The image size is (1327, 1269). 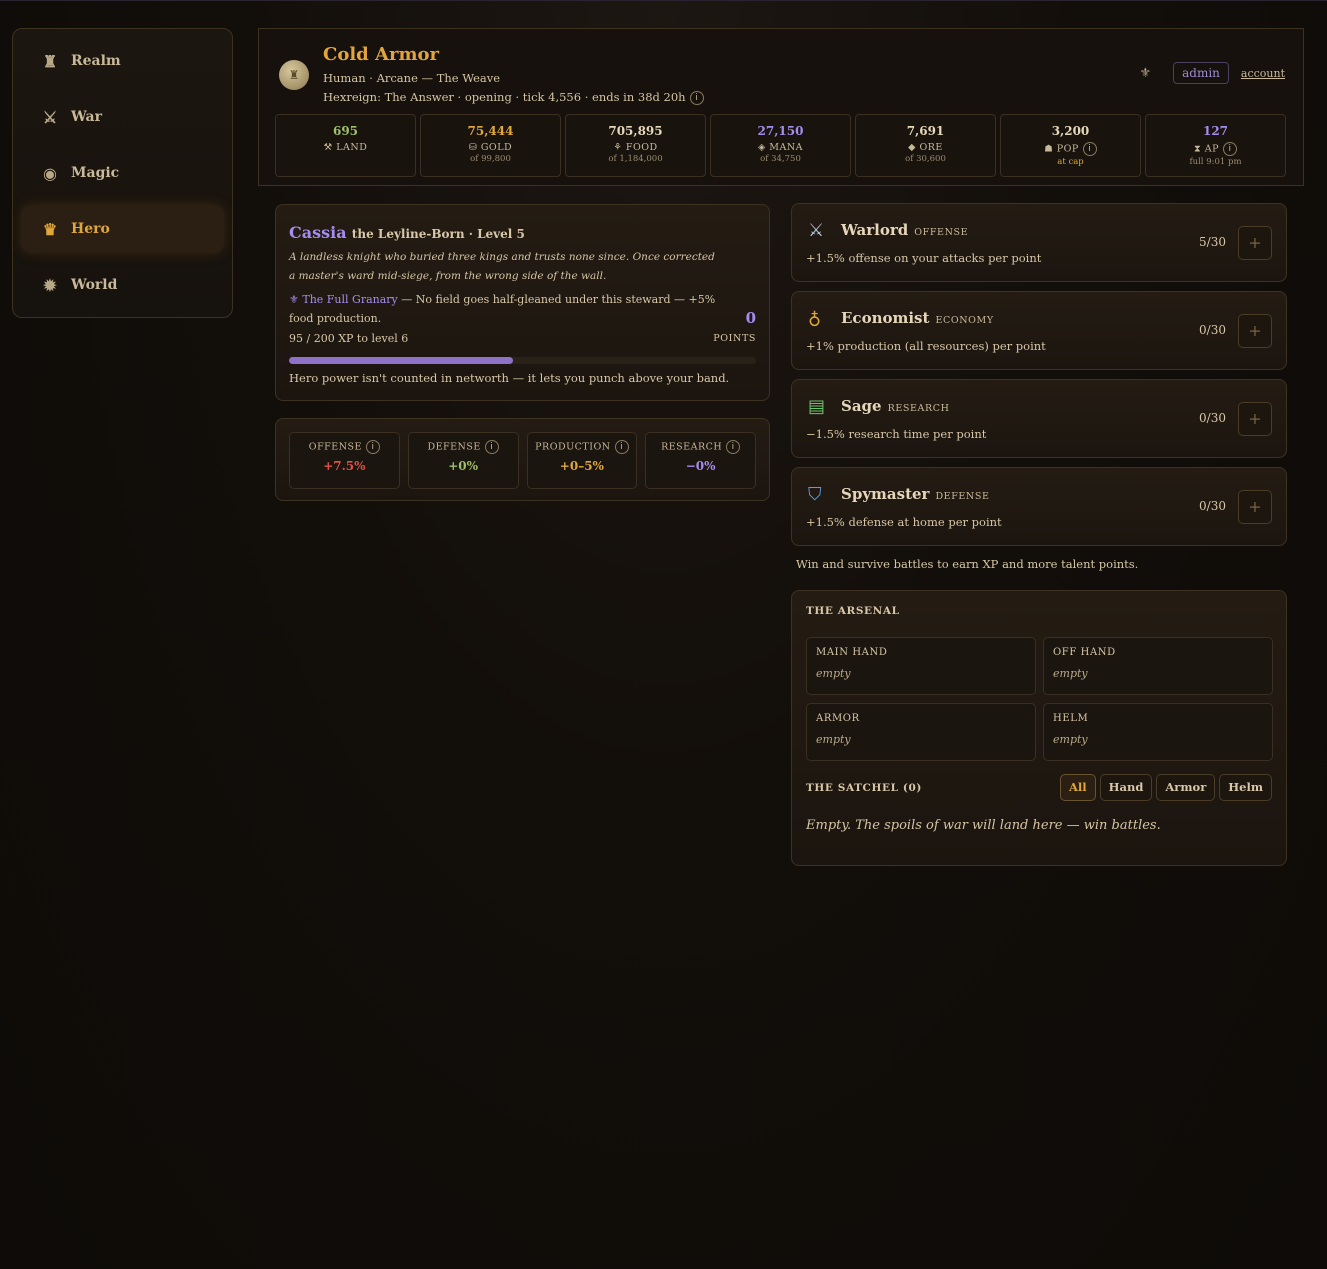 I want to click on stat-sub: of 34,750, so click(x=780, y=159).